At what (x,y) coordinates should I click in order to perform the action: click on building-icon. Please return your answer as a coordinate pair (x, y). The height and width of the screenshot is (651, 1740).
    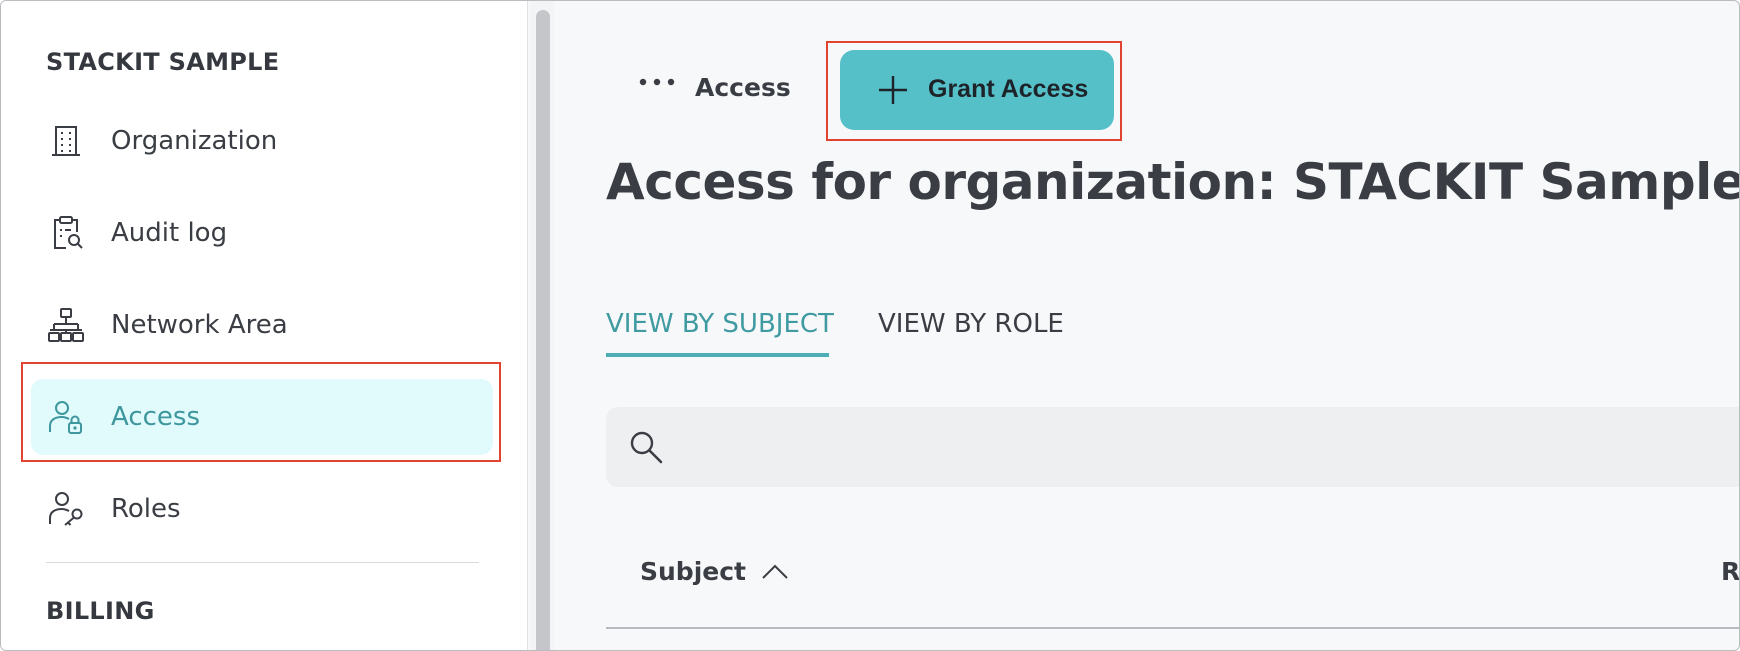
    Looking at the image, I should click on (66, 141).